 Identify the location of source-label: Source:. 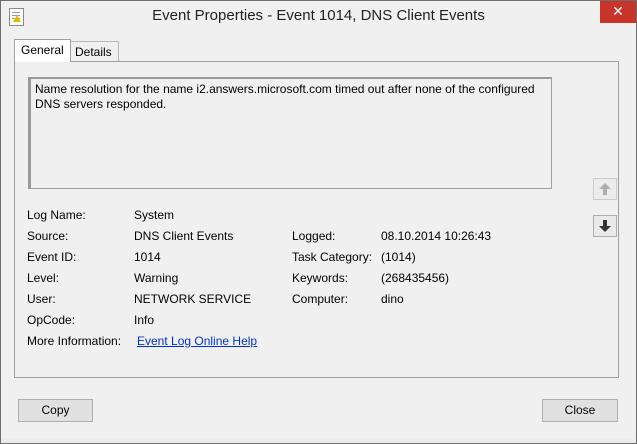
(48, 236).